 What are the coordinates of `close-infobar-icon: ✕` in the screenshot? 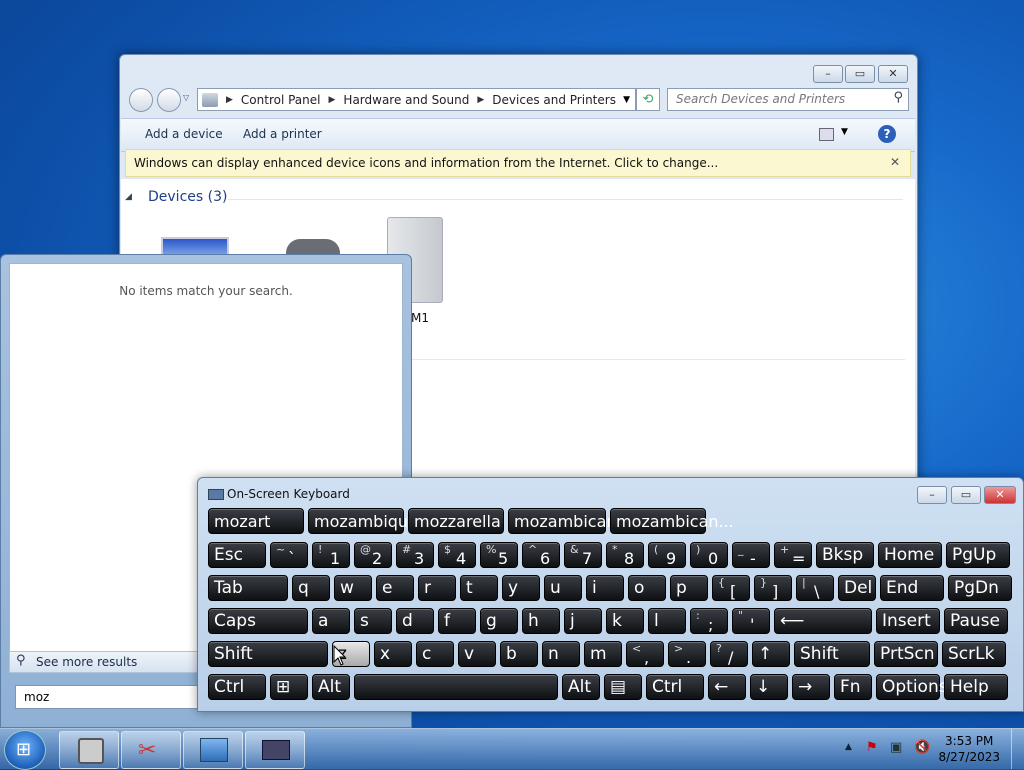 It's located at (895, 162).